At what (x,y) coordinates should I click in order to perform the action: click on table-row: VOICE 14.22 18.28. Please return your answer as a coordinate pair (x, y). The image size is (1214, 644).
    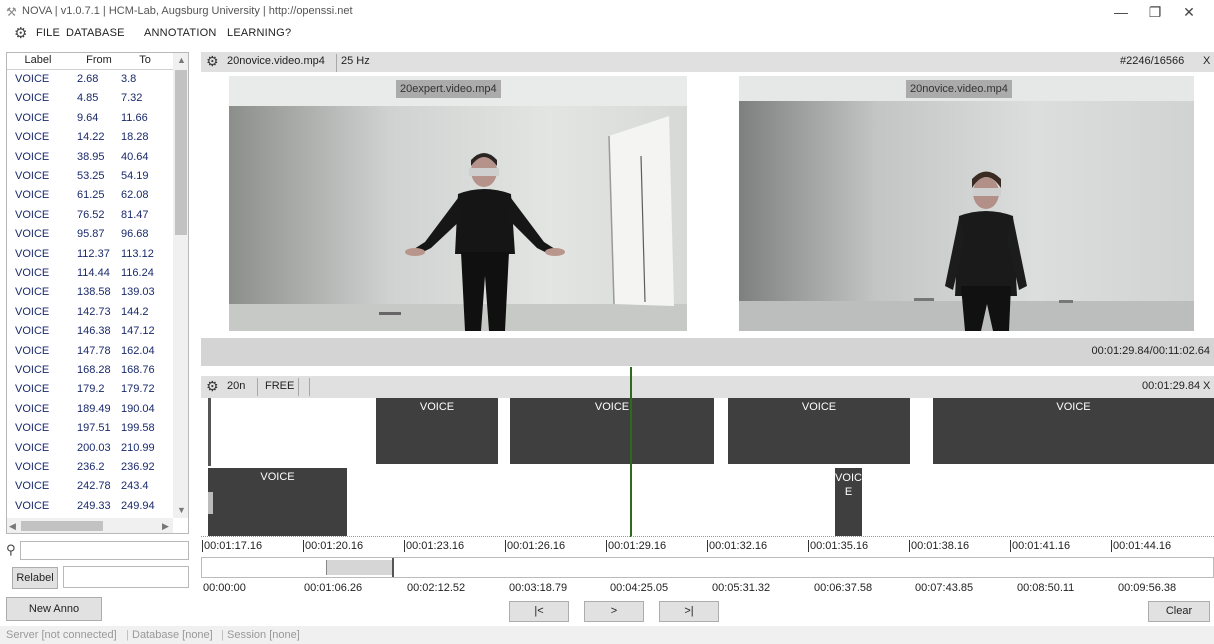
    Looking at the image, I should click on (90, 137).